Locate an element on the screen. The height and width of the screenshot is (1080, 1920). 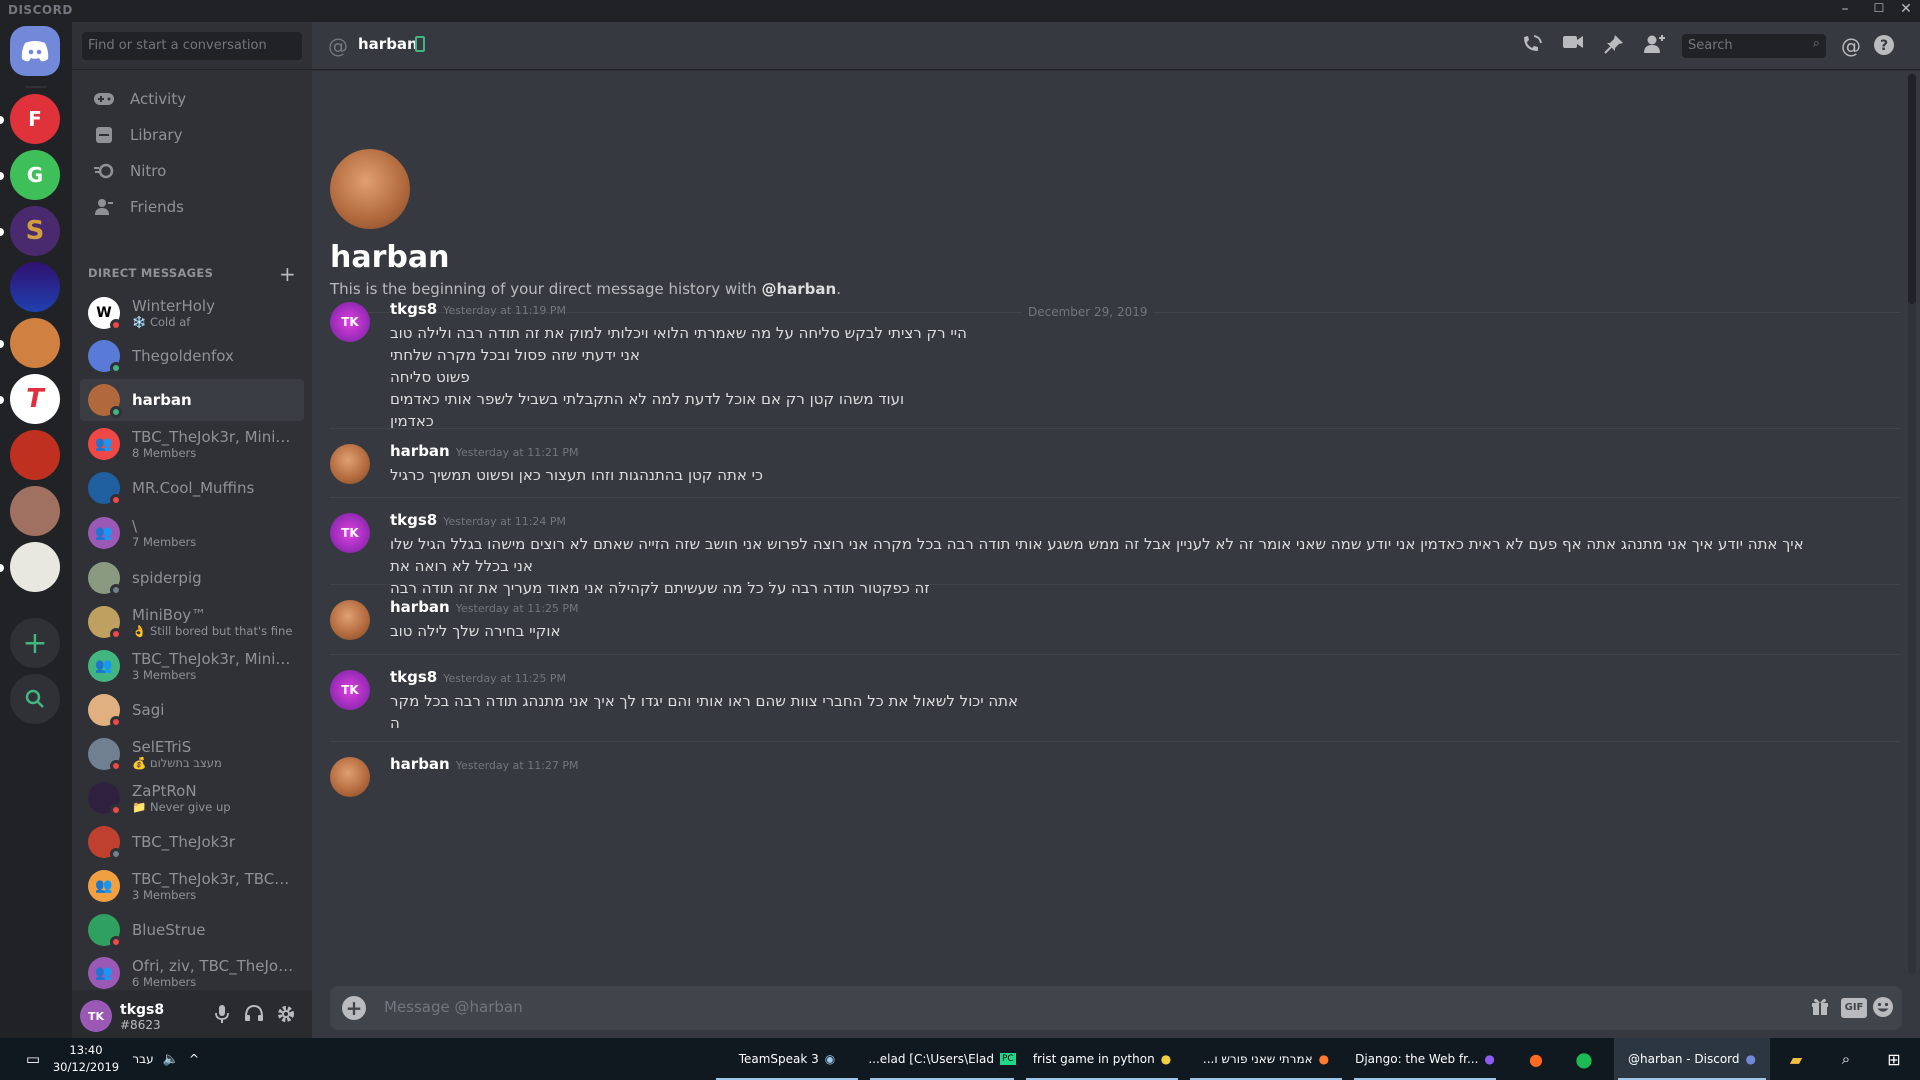
scroll-thumb is located at coordinates (1912, 189).